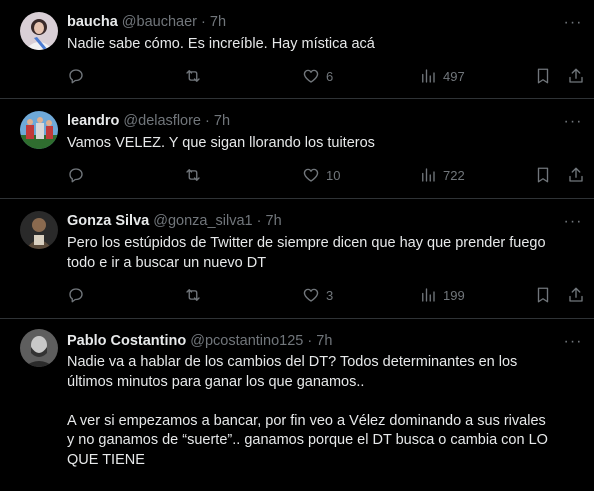  What do you see at coordinates (442, 76) in the screenshot?
I see `views-button: 497` at bounding box center [442, 76].